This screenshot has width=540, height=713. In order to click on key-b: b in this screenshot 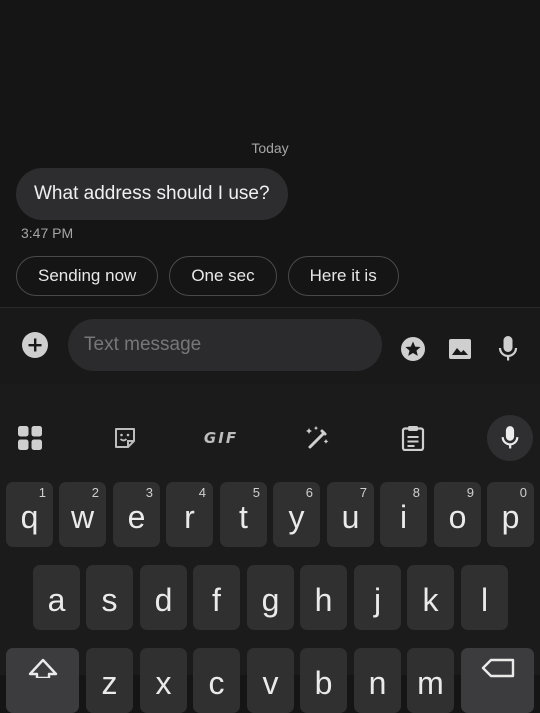, I will do `click(323, 680)`.